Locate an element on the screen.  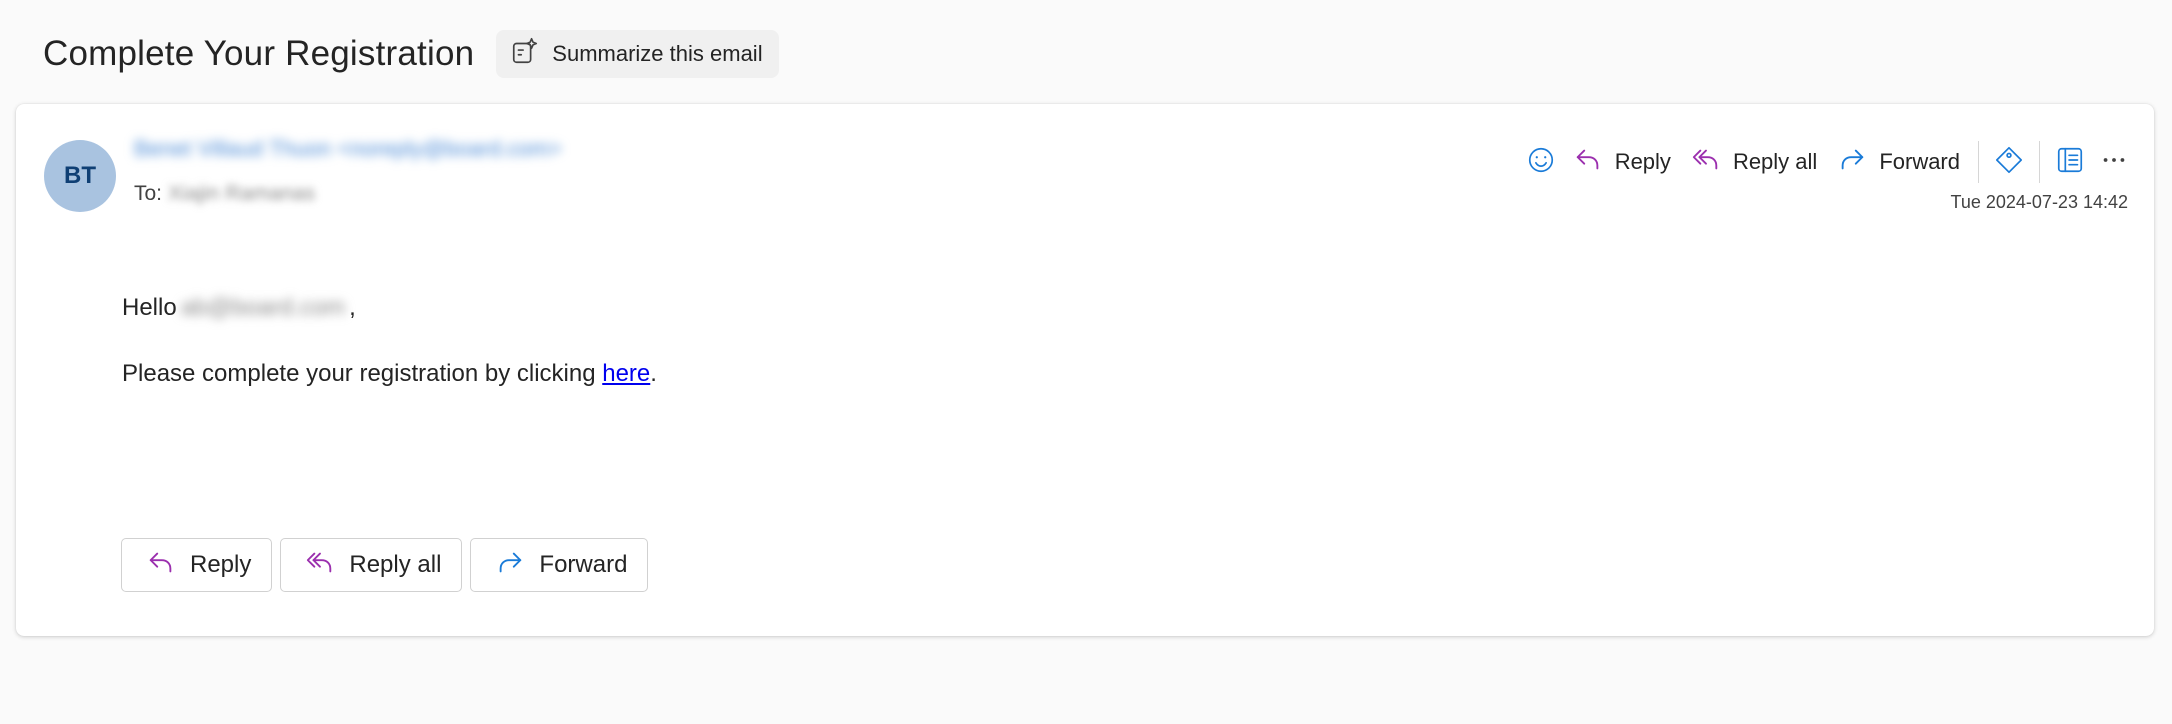
reply-button: Reply is located at coordinates (1622, 162).